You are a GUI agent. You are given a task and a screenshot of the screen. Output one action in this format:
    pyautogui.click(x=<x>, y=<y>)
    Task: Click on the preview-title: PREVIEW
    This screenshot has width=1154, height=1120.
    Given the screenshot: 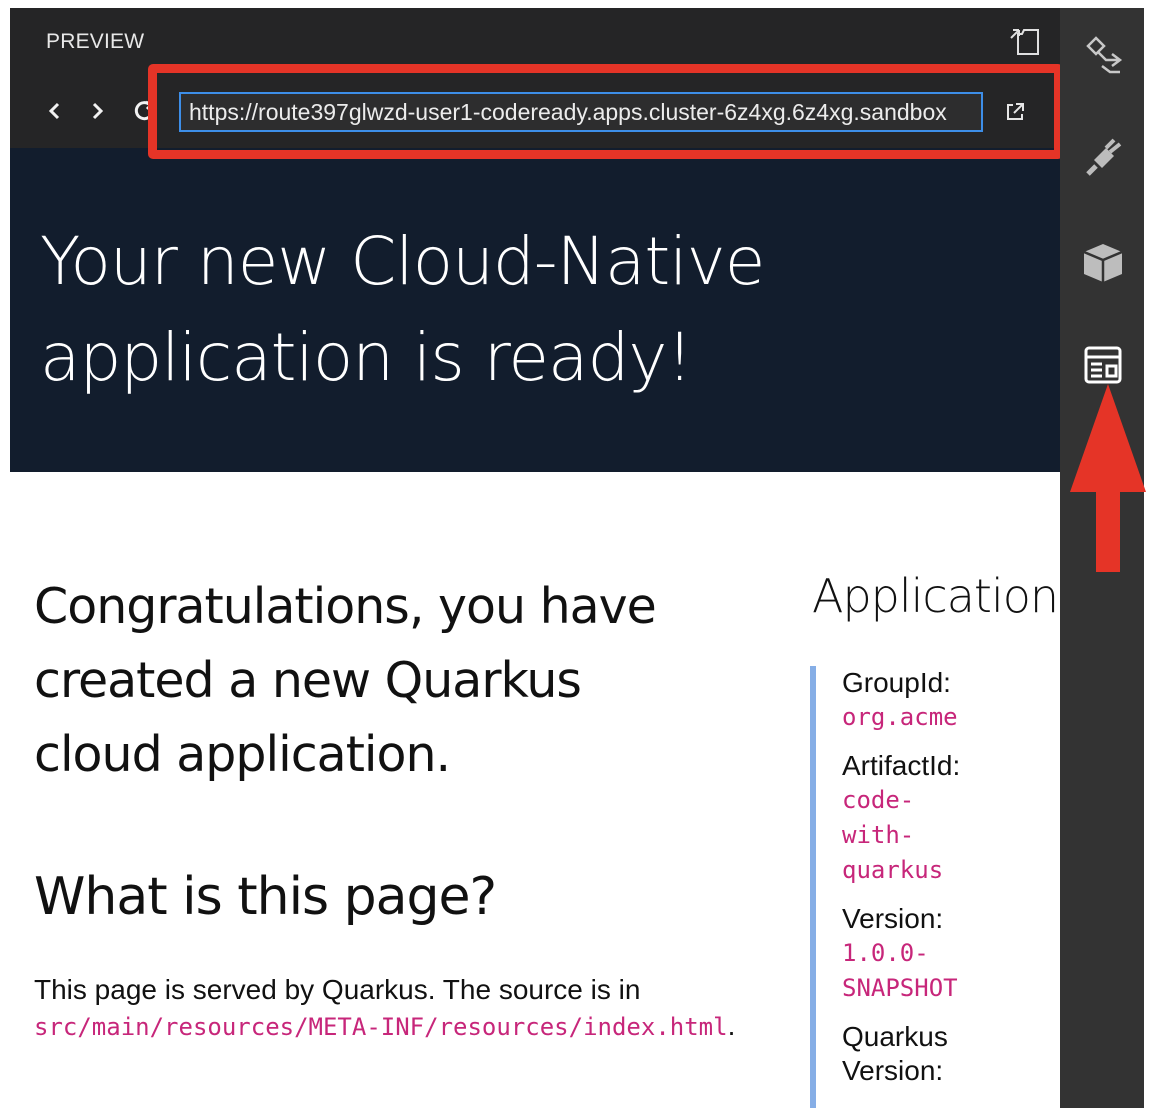 What is the action you would take?
    pyautogui.click(x=95, y=41)
    